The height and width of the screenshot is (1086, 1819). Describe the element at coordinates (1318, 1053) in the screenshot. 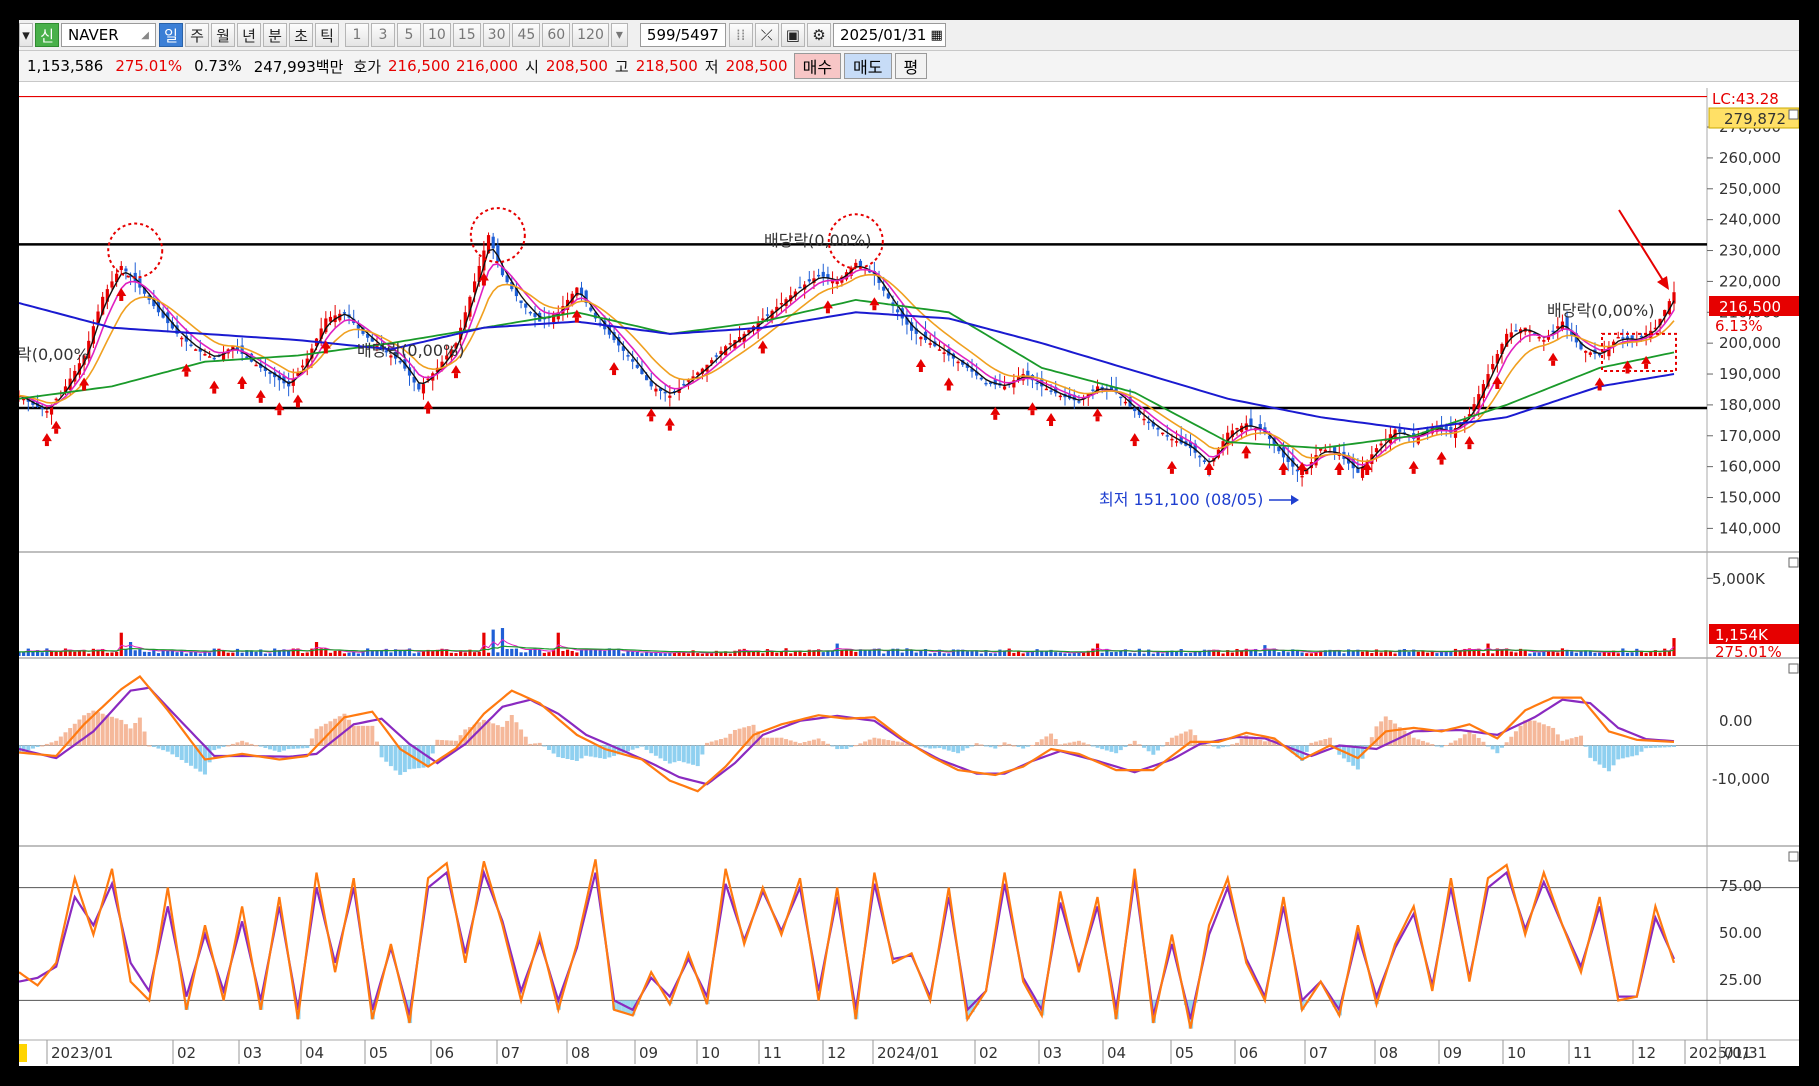

I see `date-label: 07` at that location.